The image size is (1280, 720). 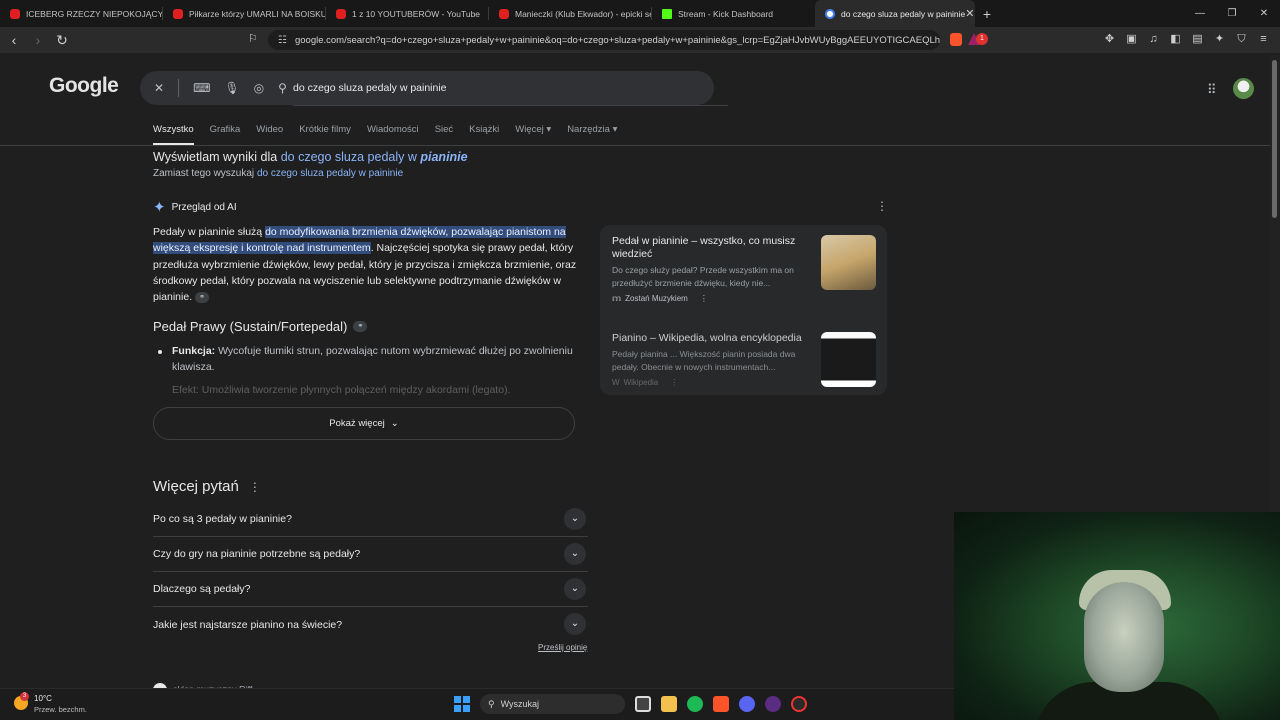 I want to click on close-window-icon: ✕, so click(x=1264, y=13).